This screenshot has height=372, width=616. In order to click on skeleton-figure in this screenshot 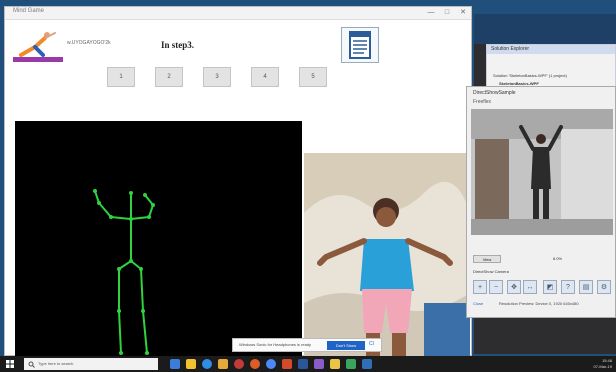, I will do `click(124, 272)`.